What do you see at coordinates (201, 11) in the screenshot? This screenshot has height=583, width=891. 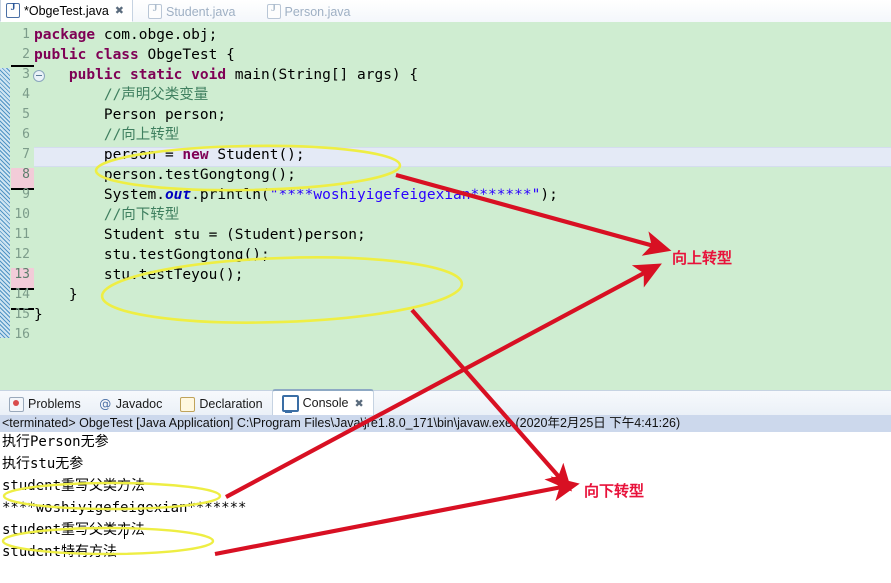 I see `editor-tab-label: Student.java` at bounding box center [201, 11].